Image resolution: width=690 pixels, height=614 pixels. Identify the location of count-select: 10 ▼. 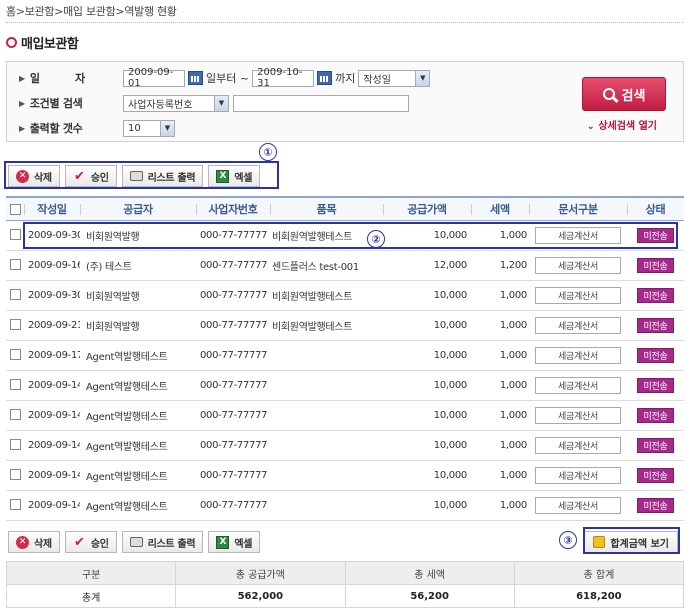
(149, 128).